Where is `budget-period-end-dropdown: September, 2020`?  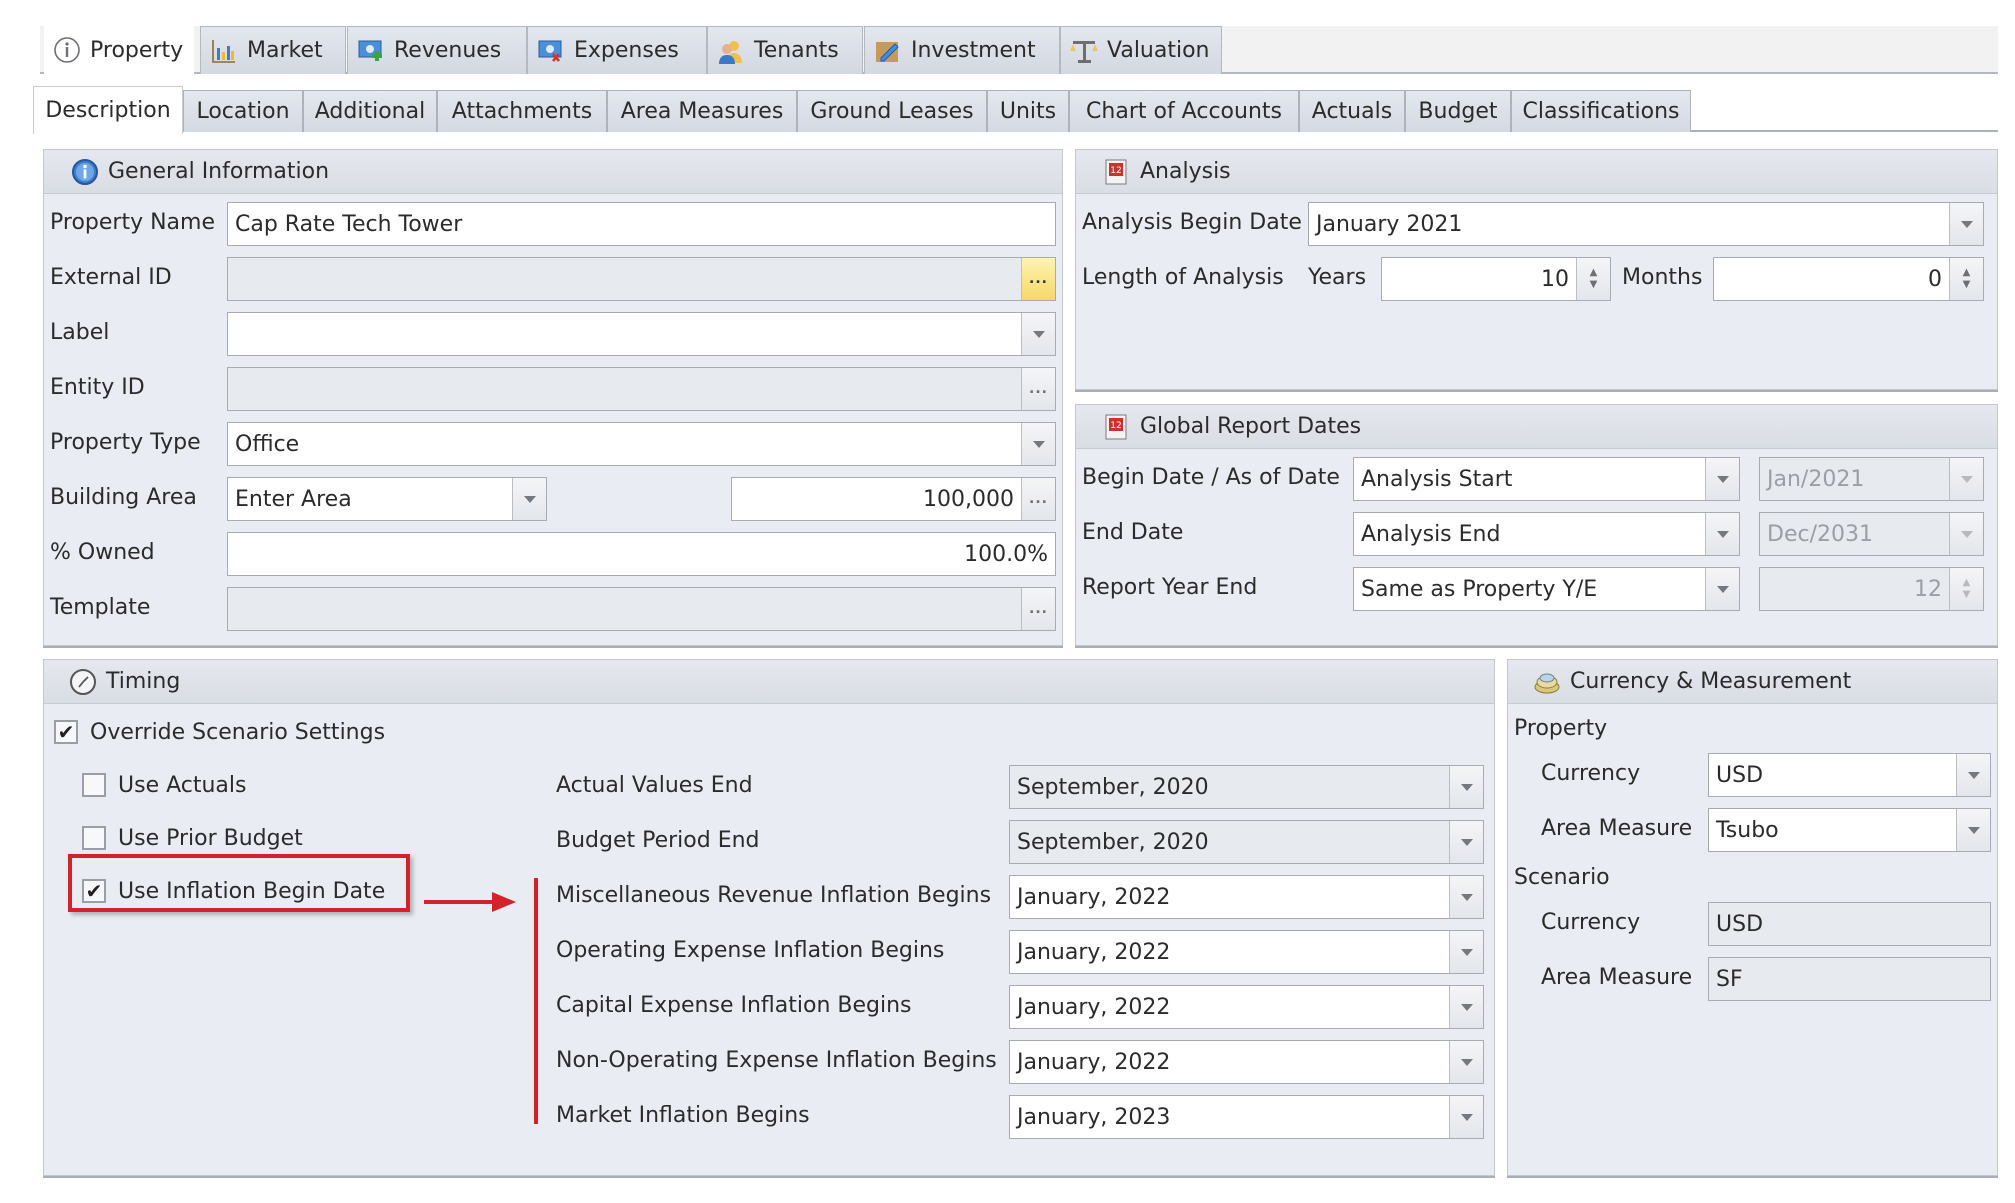
budget-period-end-dropdown: September, 2020 is located at coordinates (1246, 842).